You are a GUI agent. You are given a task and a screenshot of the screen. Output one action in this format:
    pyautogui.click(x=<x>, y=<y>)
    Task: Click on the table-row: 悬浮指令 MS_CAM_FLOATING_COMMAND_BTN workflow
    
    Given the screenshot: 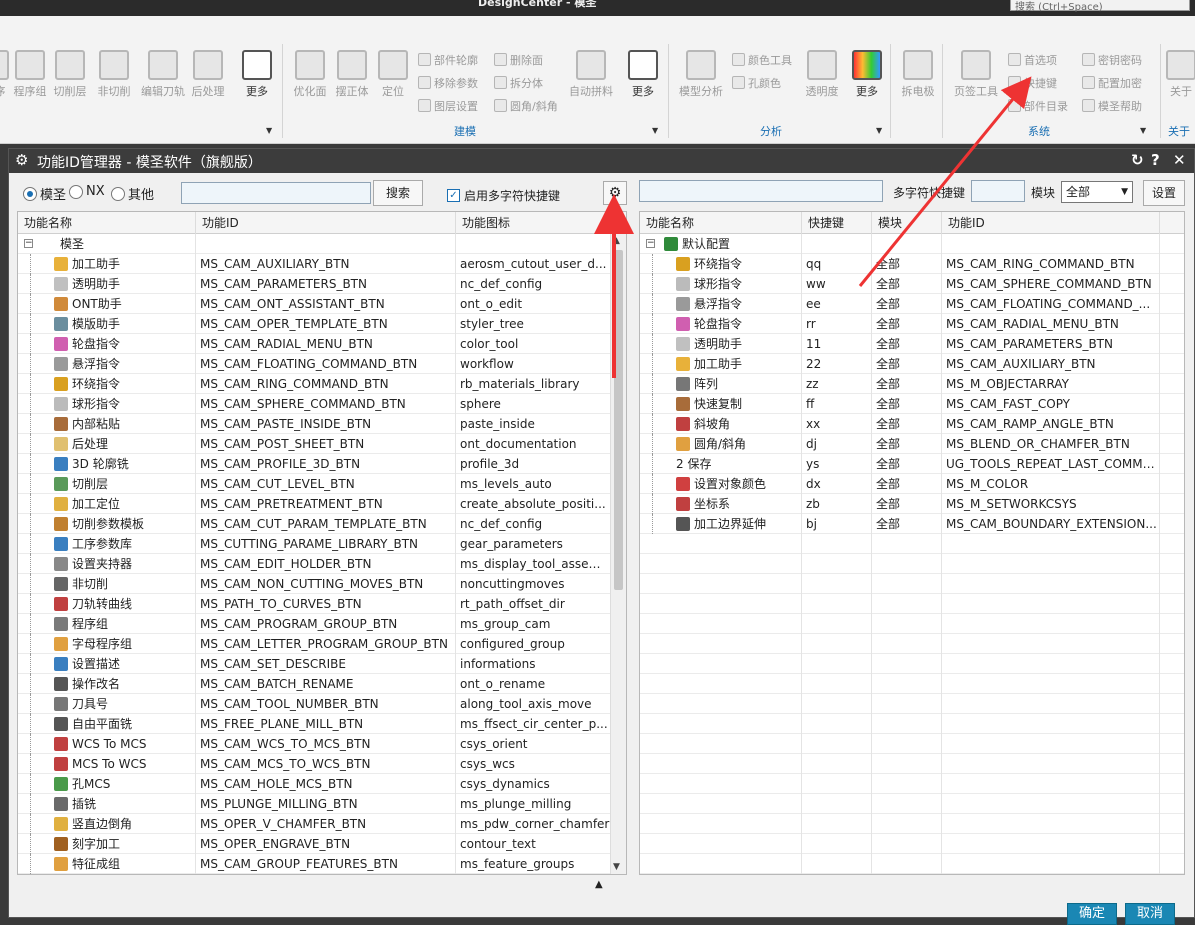 What is the action you would take?
    pyautogui.click(x=322, y=364)
    